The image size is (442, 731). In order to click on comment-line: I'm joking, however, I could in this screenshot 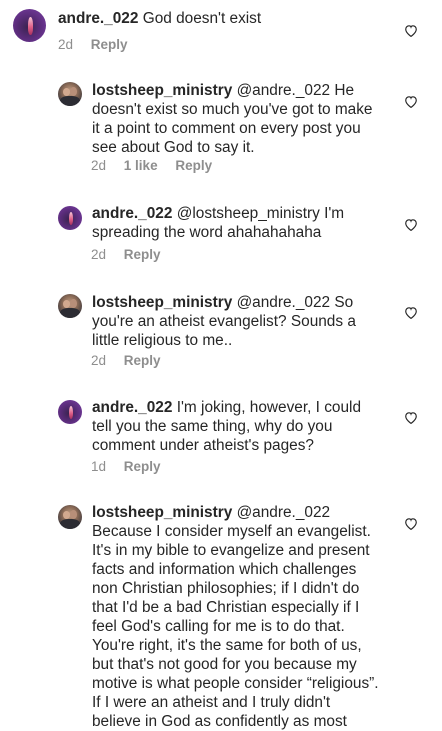, I will do `click(269, 407)`.